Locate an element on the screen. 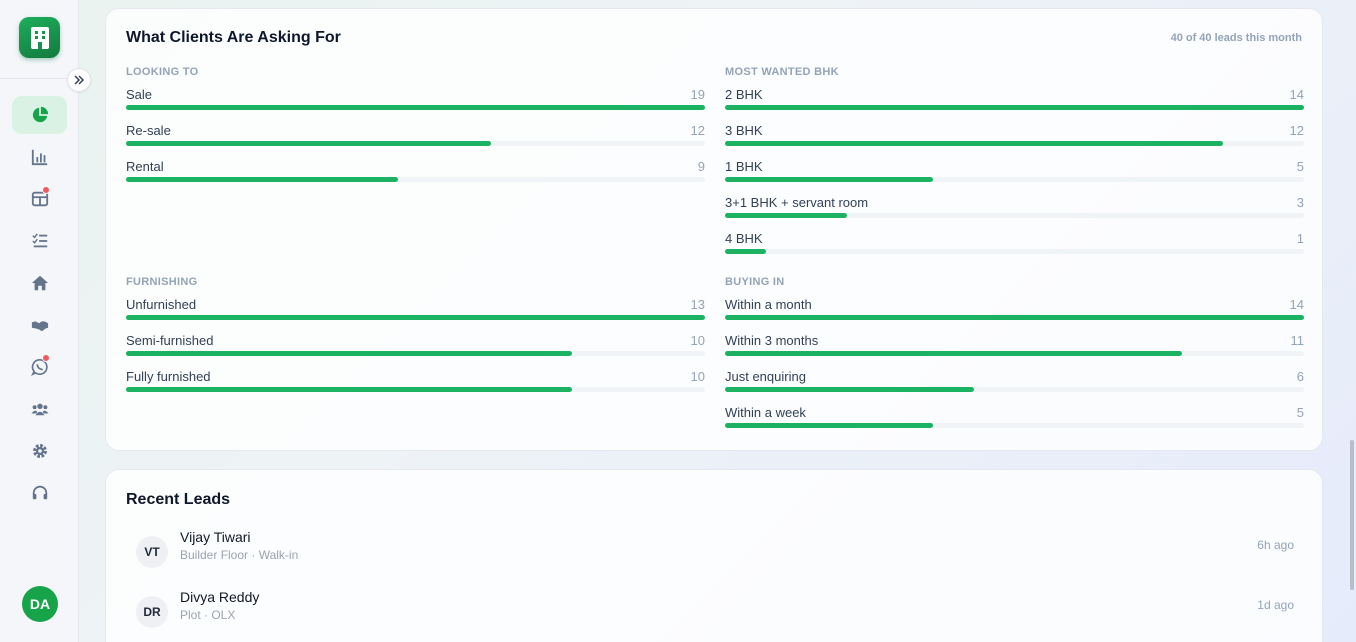 The image size is (1356, 642). bar-chart-icon is located at coordinates (39, 157).